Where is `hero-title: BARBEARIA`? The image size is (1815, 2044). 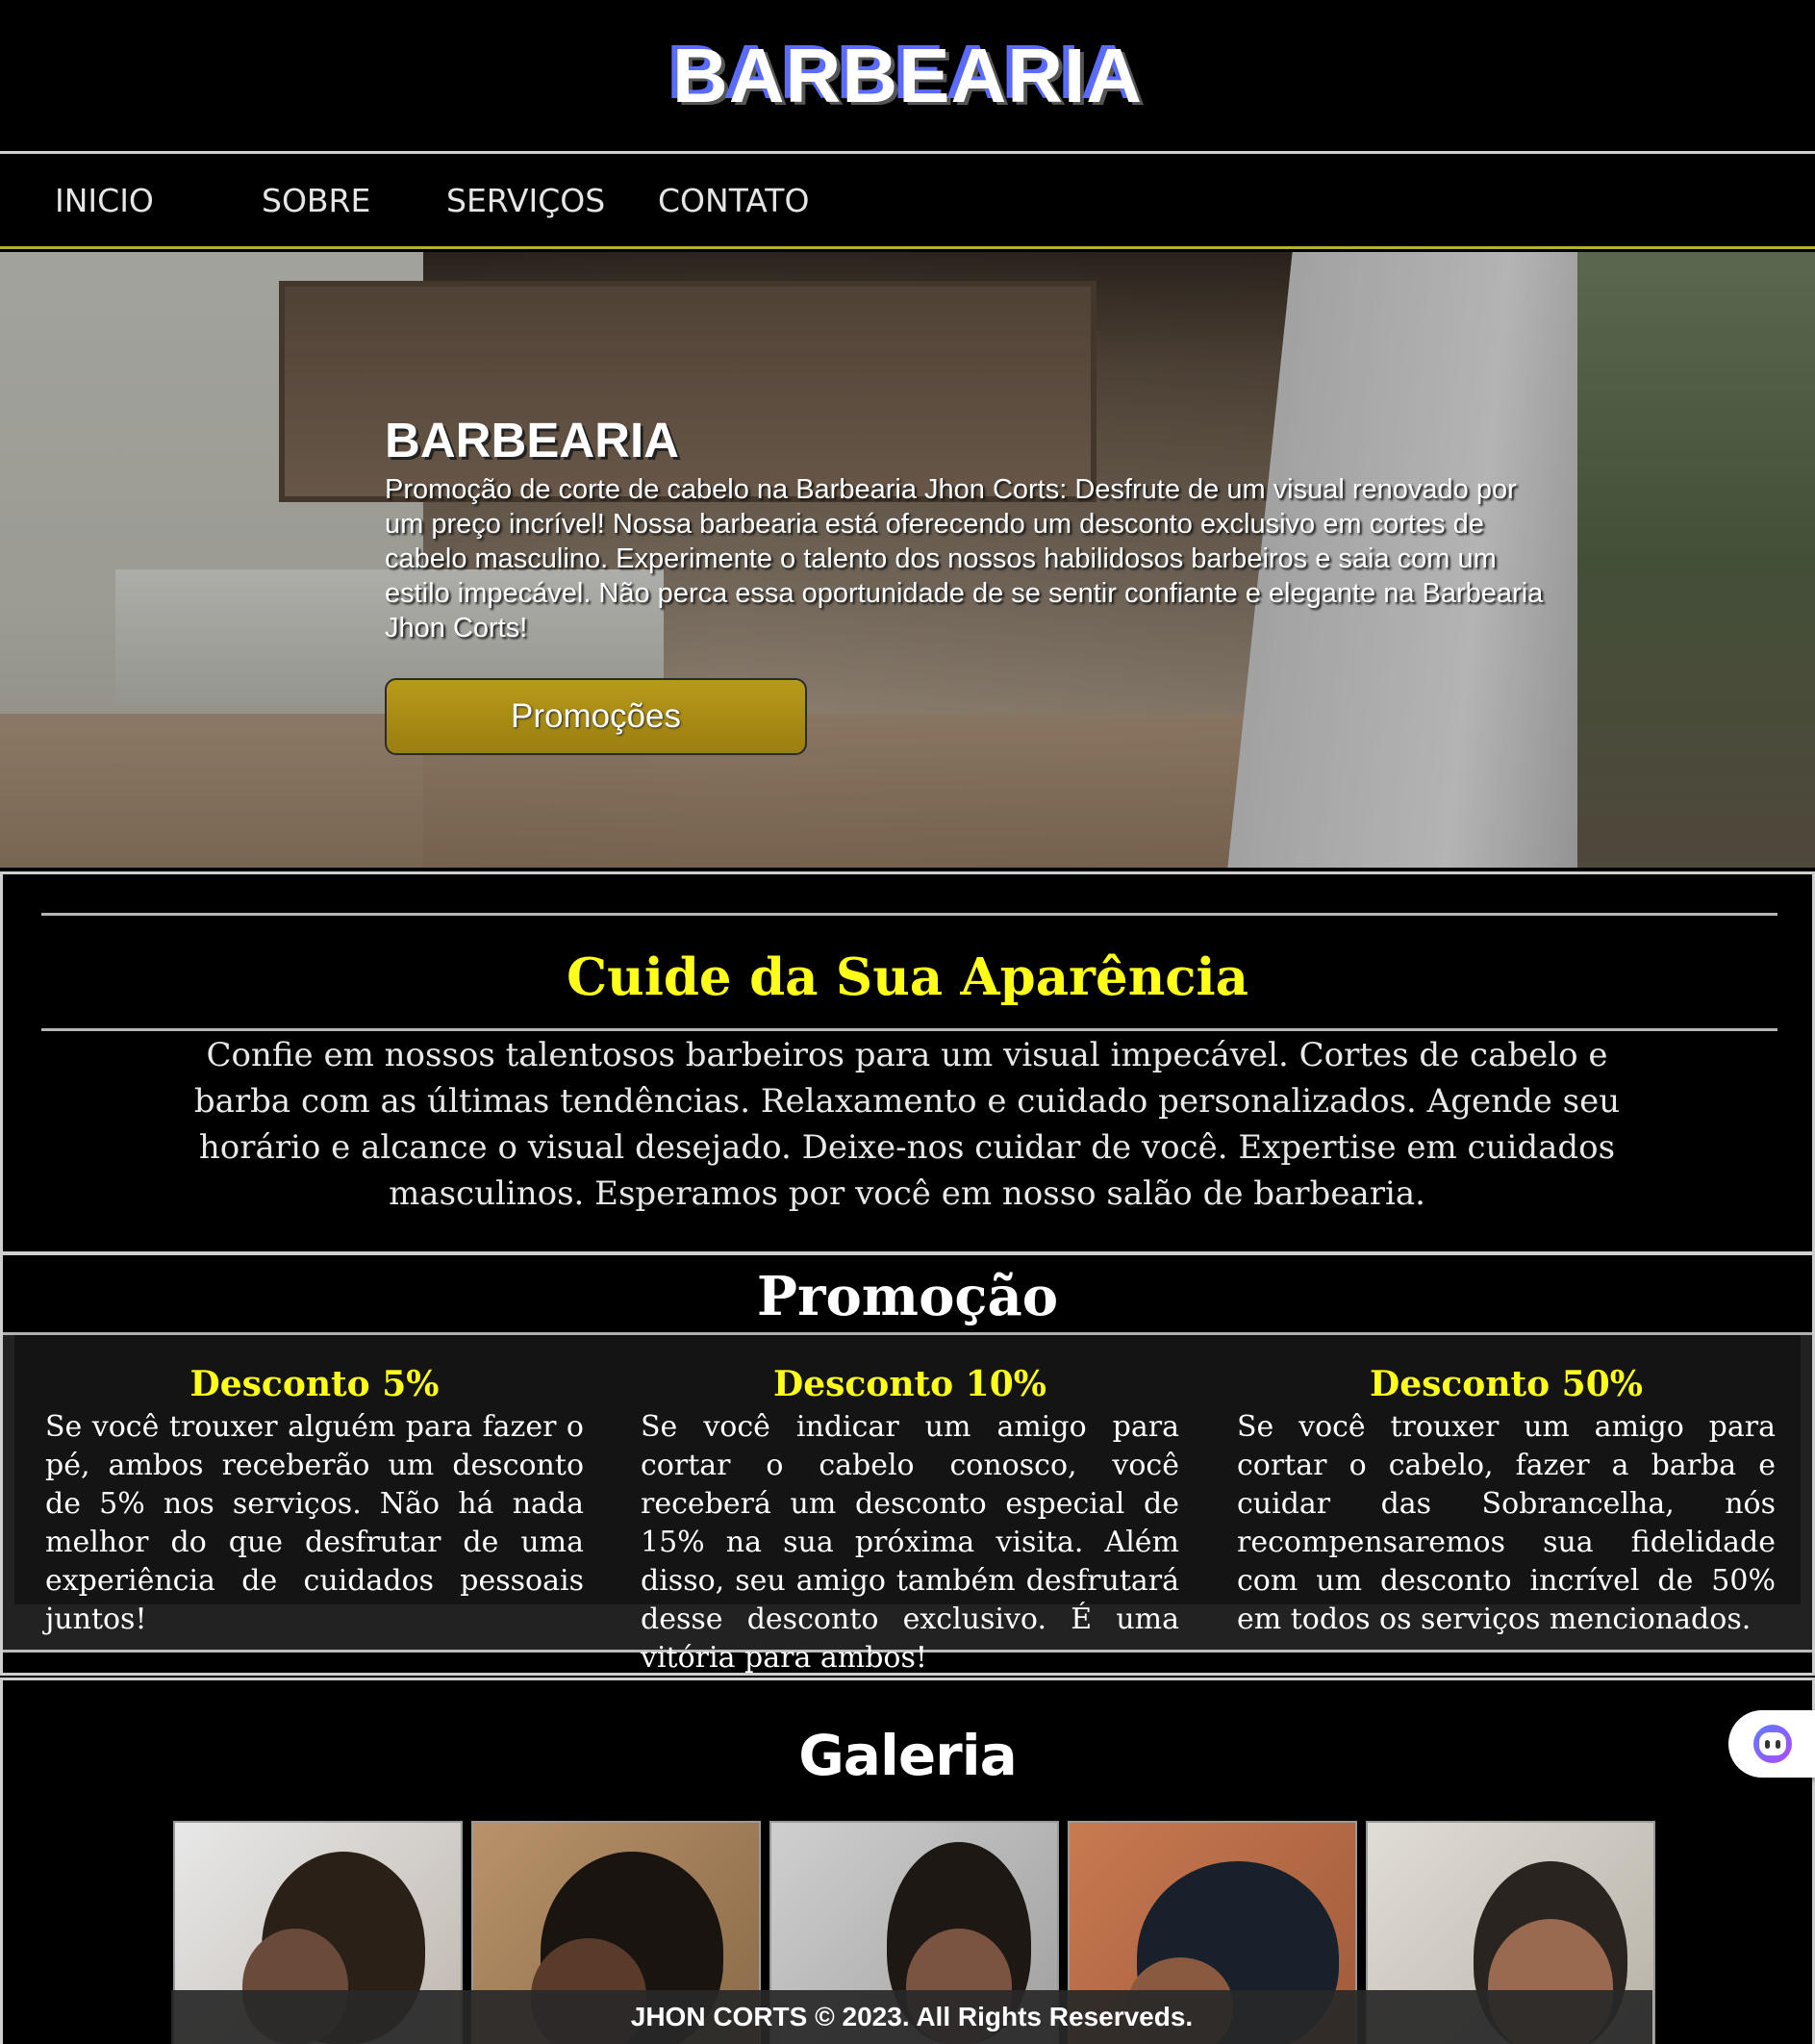 hero-title: BARBEARIA is located at coordinates (532, 440).